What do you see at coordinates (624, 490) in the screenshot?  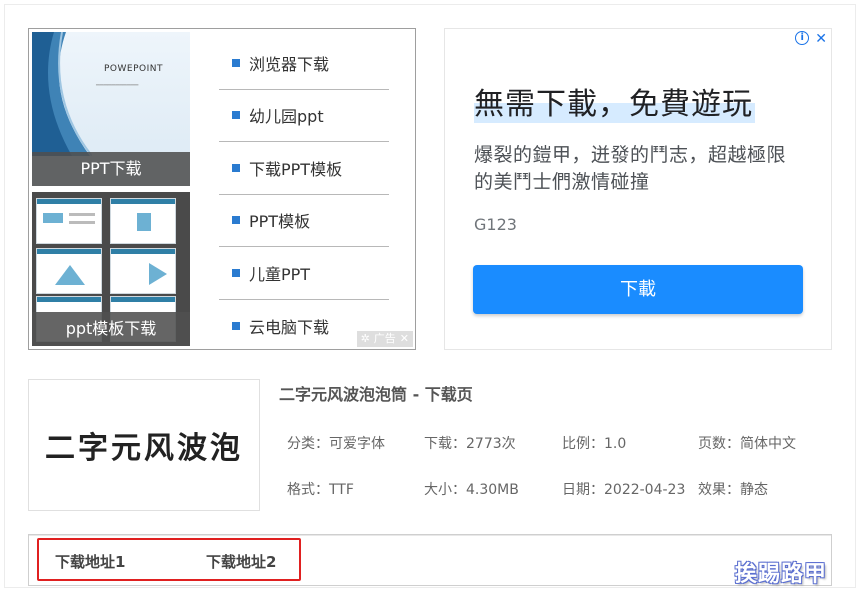 I see `meta-date: 日期：2022-04-23` at bounding box center [624, 490].